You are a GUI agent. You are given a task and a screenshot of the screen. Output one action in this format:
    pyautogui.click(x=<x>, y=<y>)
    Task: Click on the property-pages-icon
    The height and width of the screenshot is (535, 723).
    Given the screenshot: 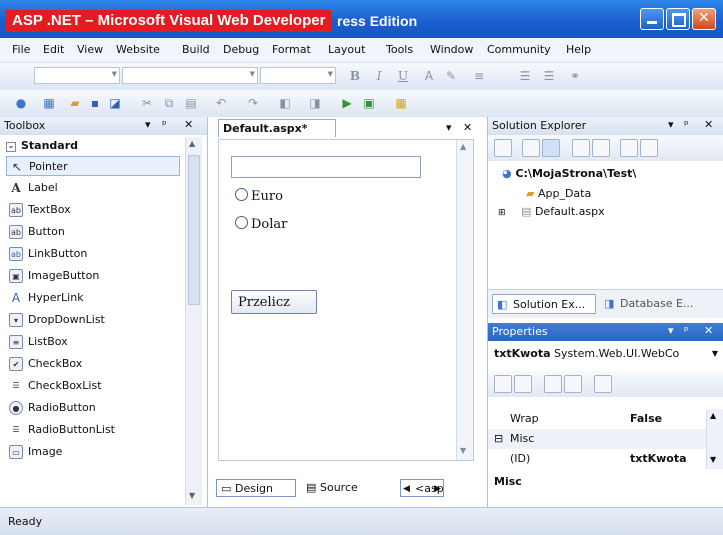 What is the action you would take?
    pyautogui.click(x=603, y=384)
    